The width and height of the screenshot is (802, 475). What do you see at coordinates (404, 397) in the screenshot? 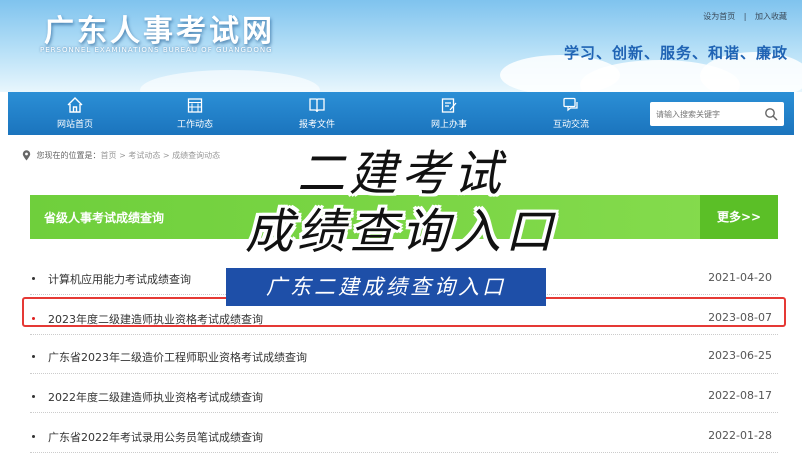
I see `list-item: 2022年度二级建造师执业资格考试成绩查询 2022-08-17` at bounding box center [404, 397].